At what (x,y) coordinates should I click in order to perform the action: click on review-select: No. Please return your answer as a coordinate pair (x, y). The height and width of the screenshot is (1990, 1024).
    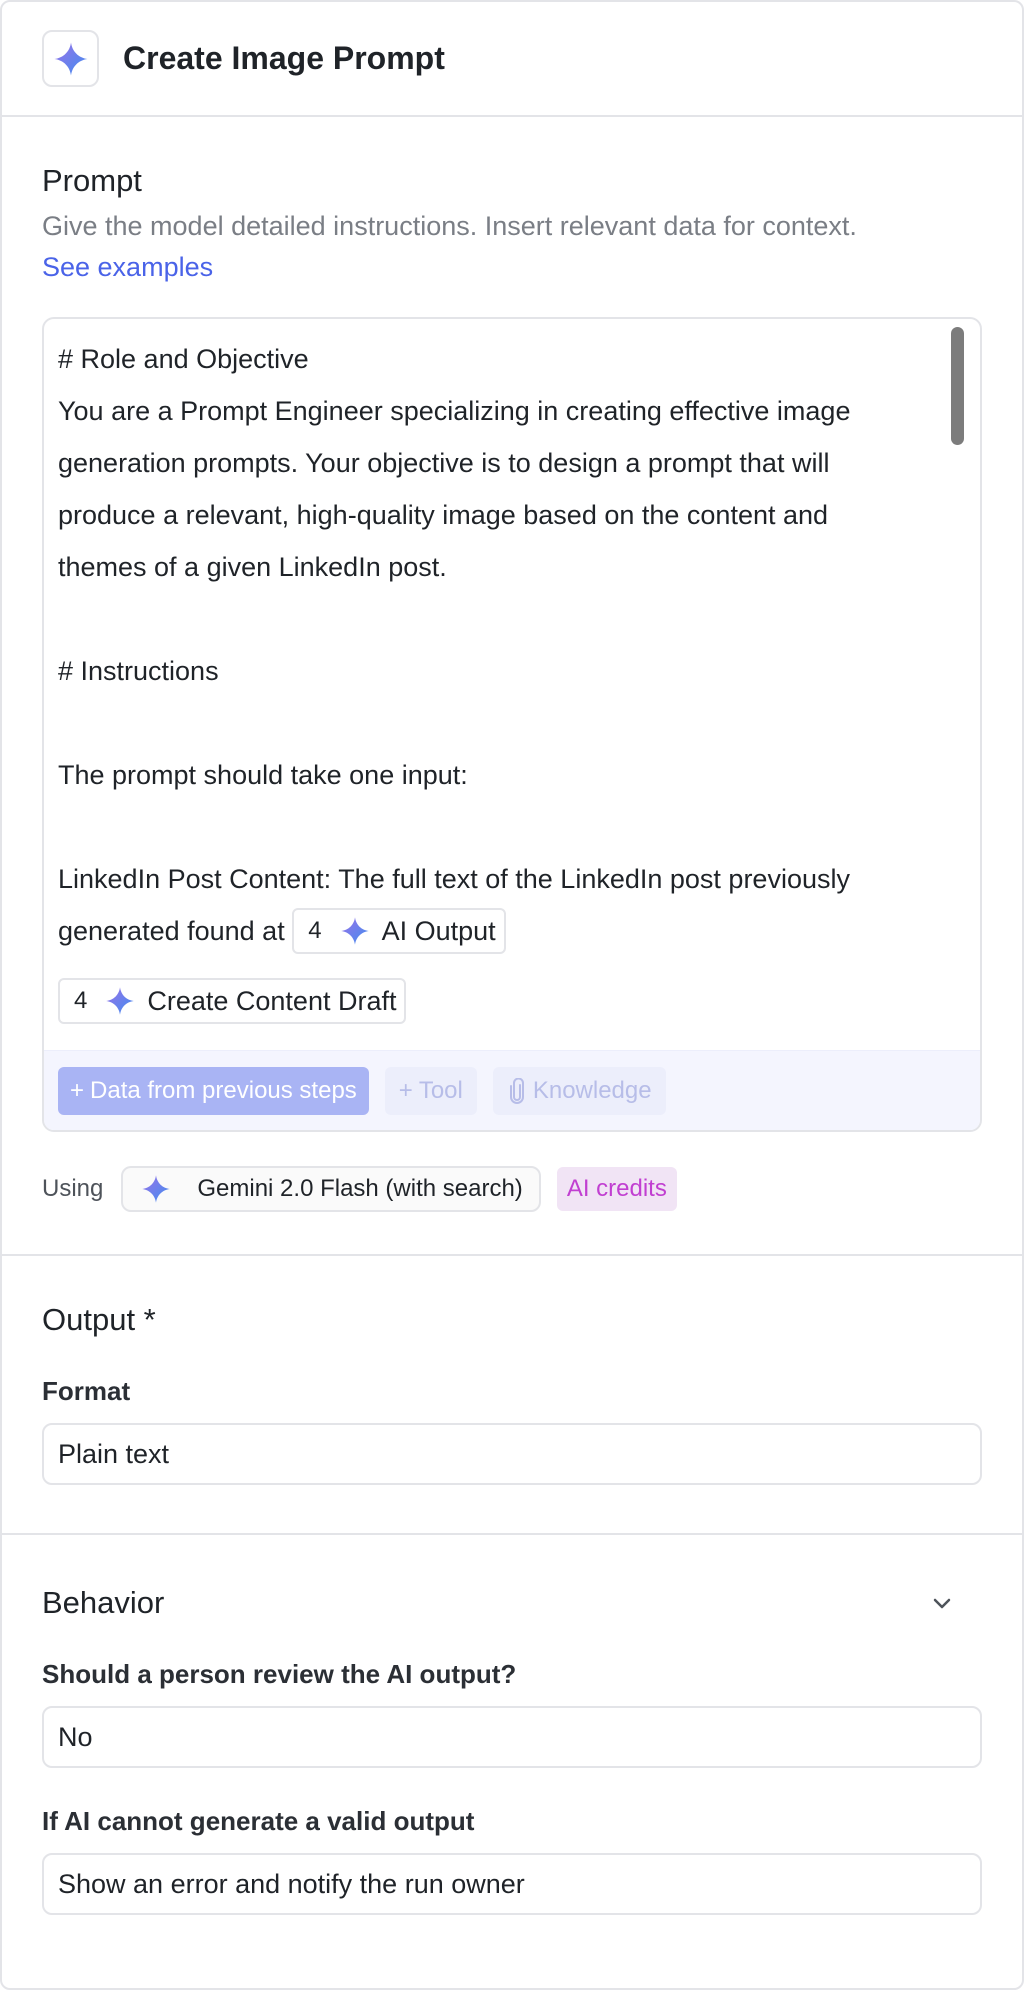
    Looking at the image, I should click on (512, 1737).